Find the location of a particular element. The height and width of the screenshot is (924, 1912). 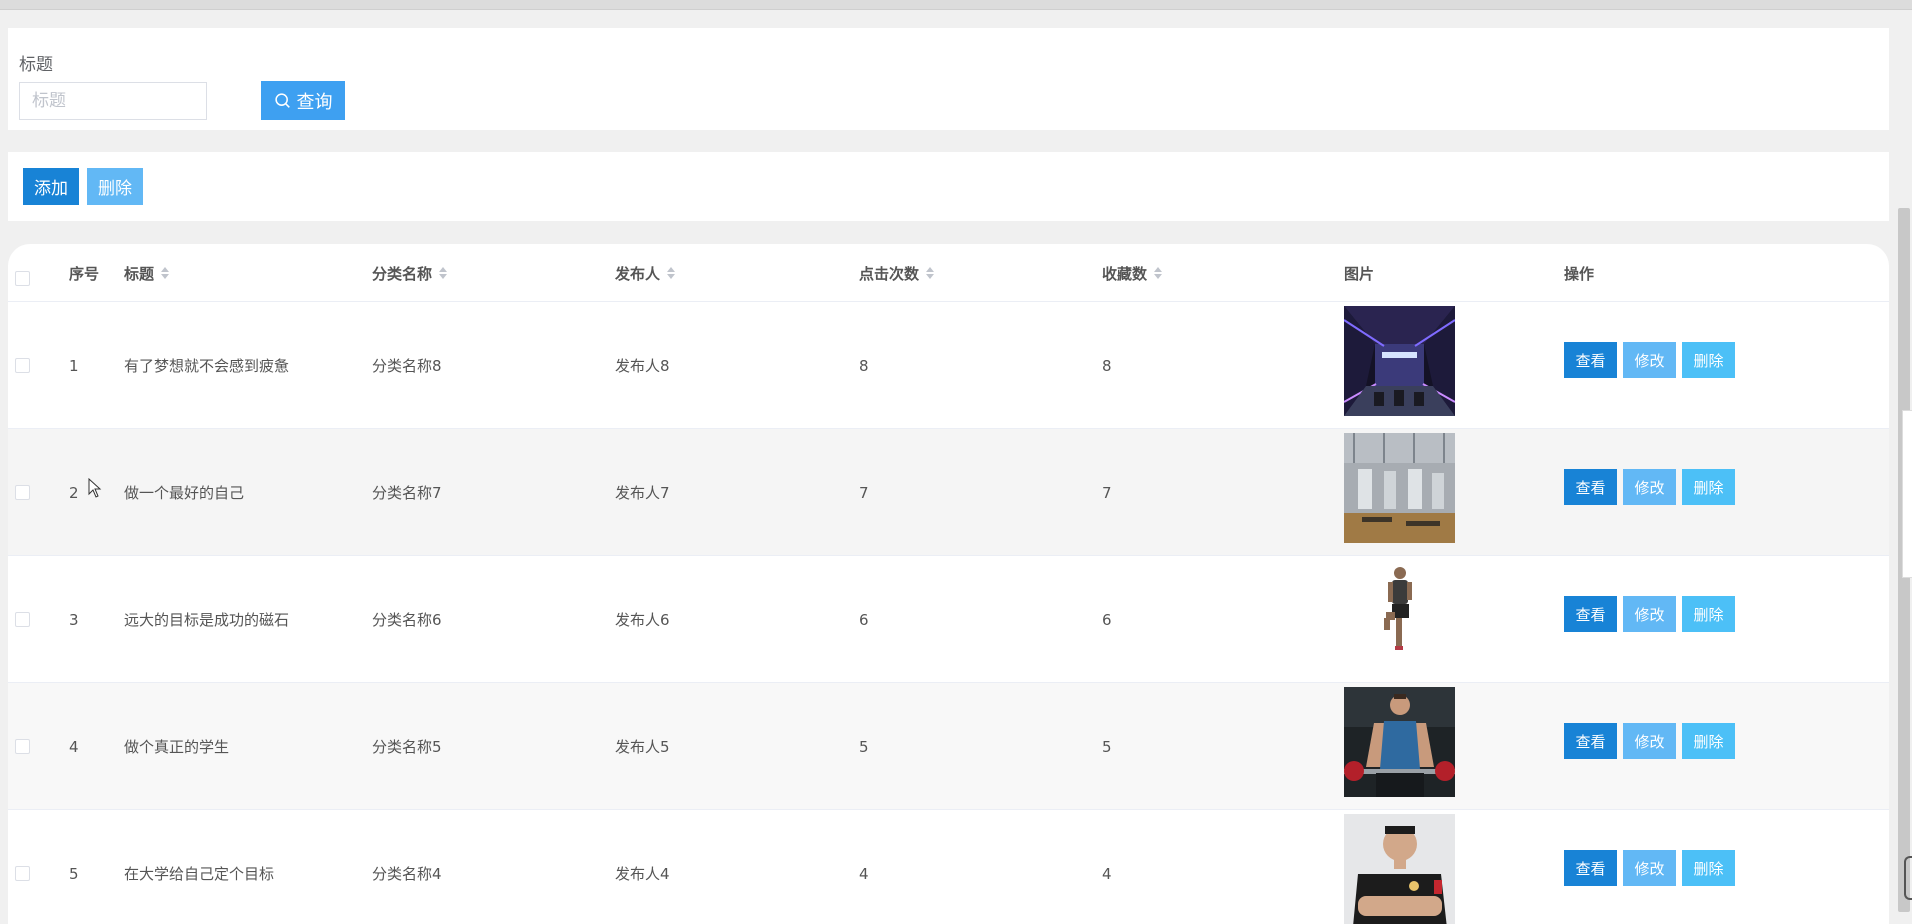

column-header-title: 标题 is located at coordinates (147, 273).